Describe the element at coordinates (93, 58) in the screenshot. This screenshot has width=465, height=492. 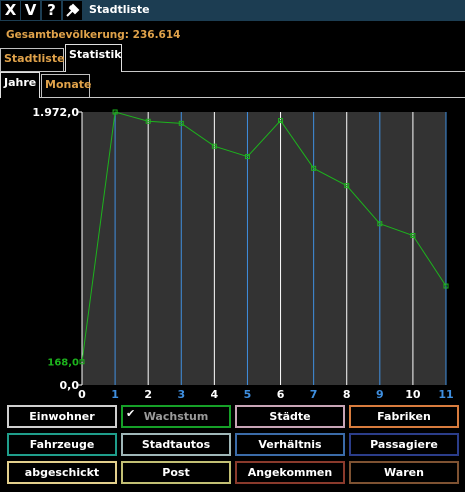
I see `tab-statistik: Statistik` at that location.